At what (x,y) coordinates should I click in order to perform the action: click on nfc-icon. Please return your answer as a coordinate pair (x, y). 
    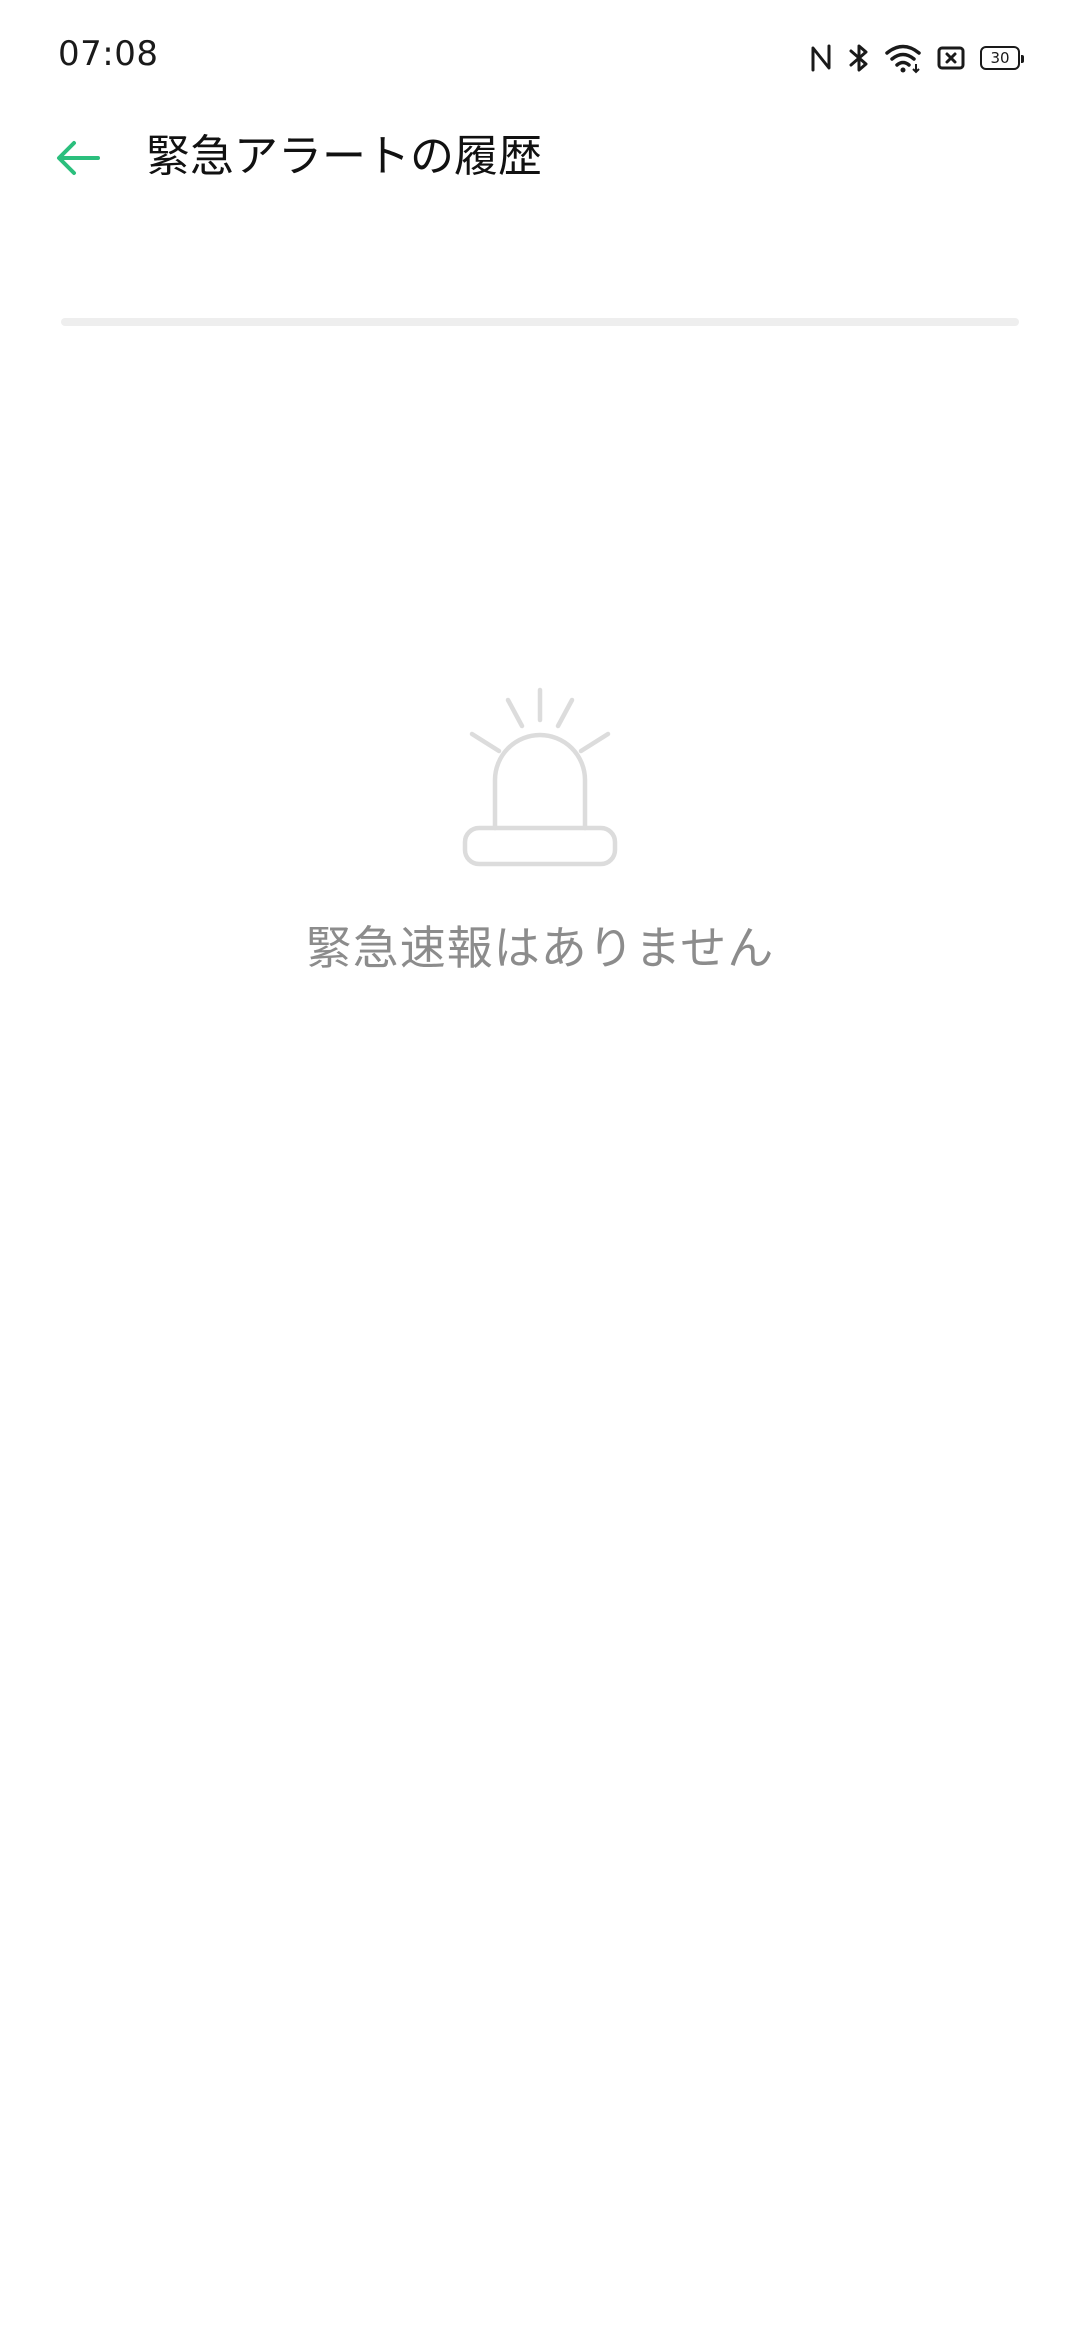
    Looking at the image, I should click on (821, 58).